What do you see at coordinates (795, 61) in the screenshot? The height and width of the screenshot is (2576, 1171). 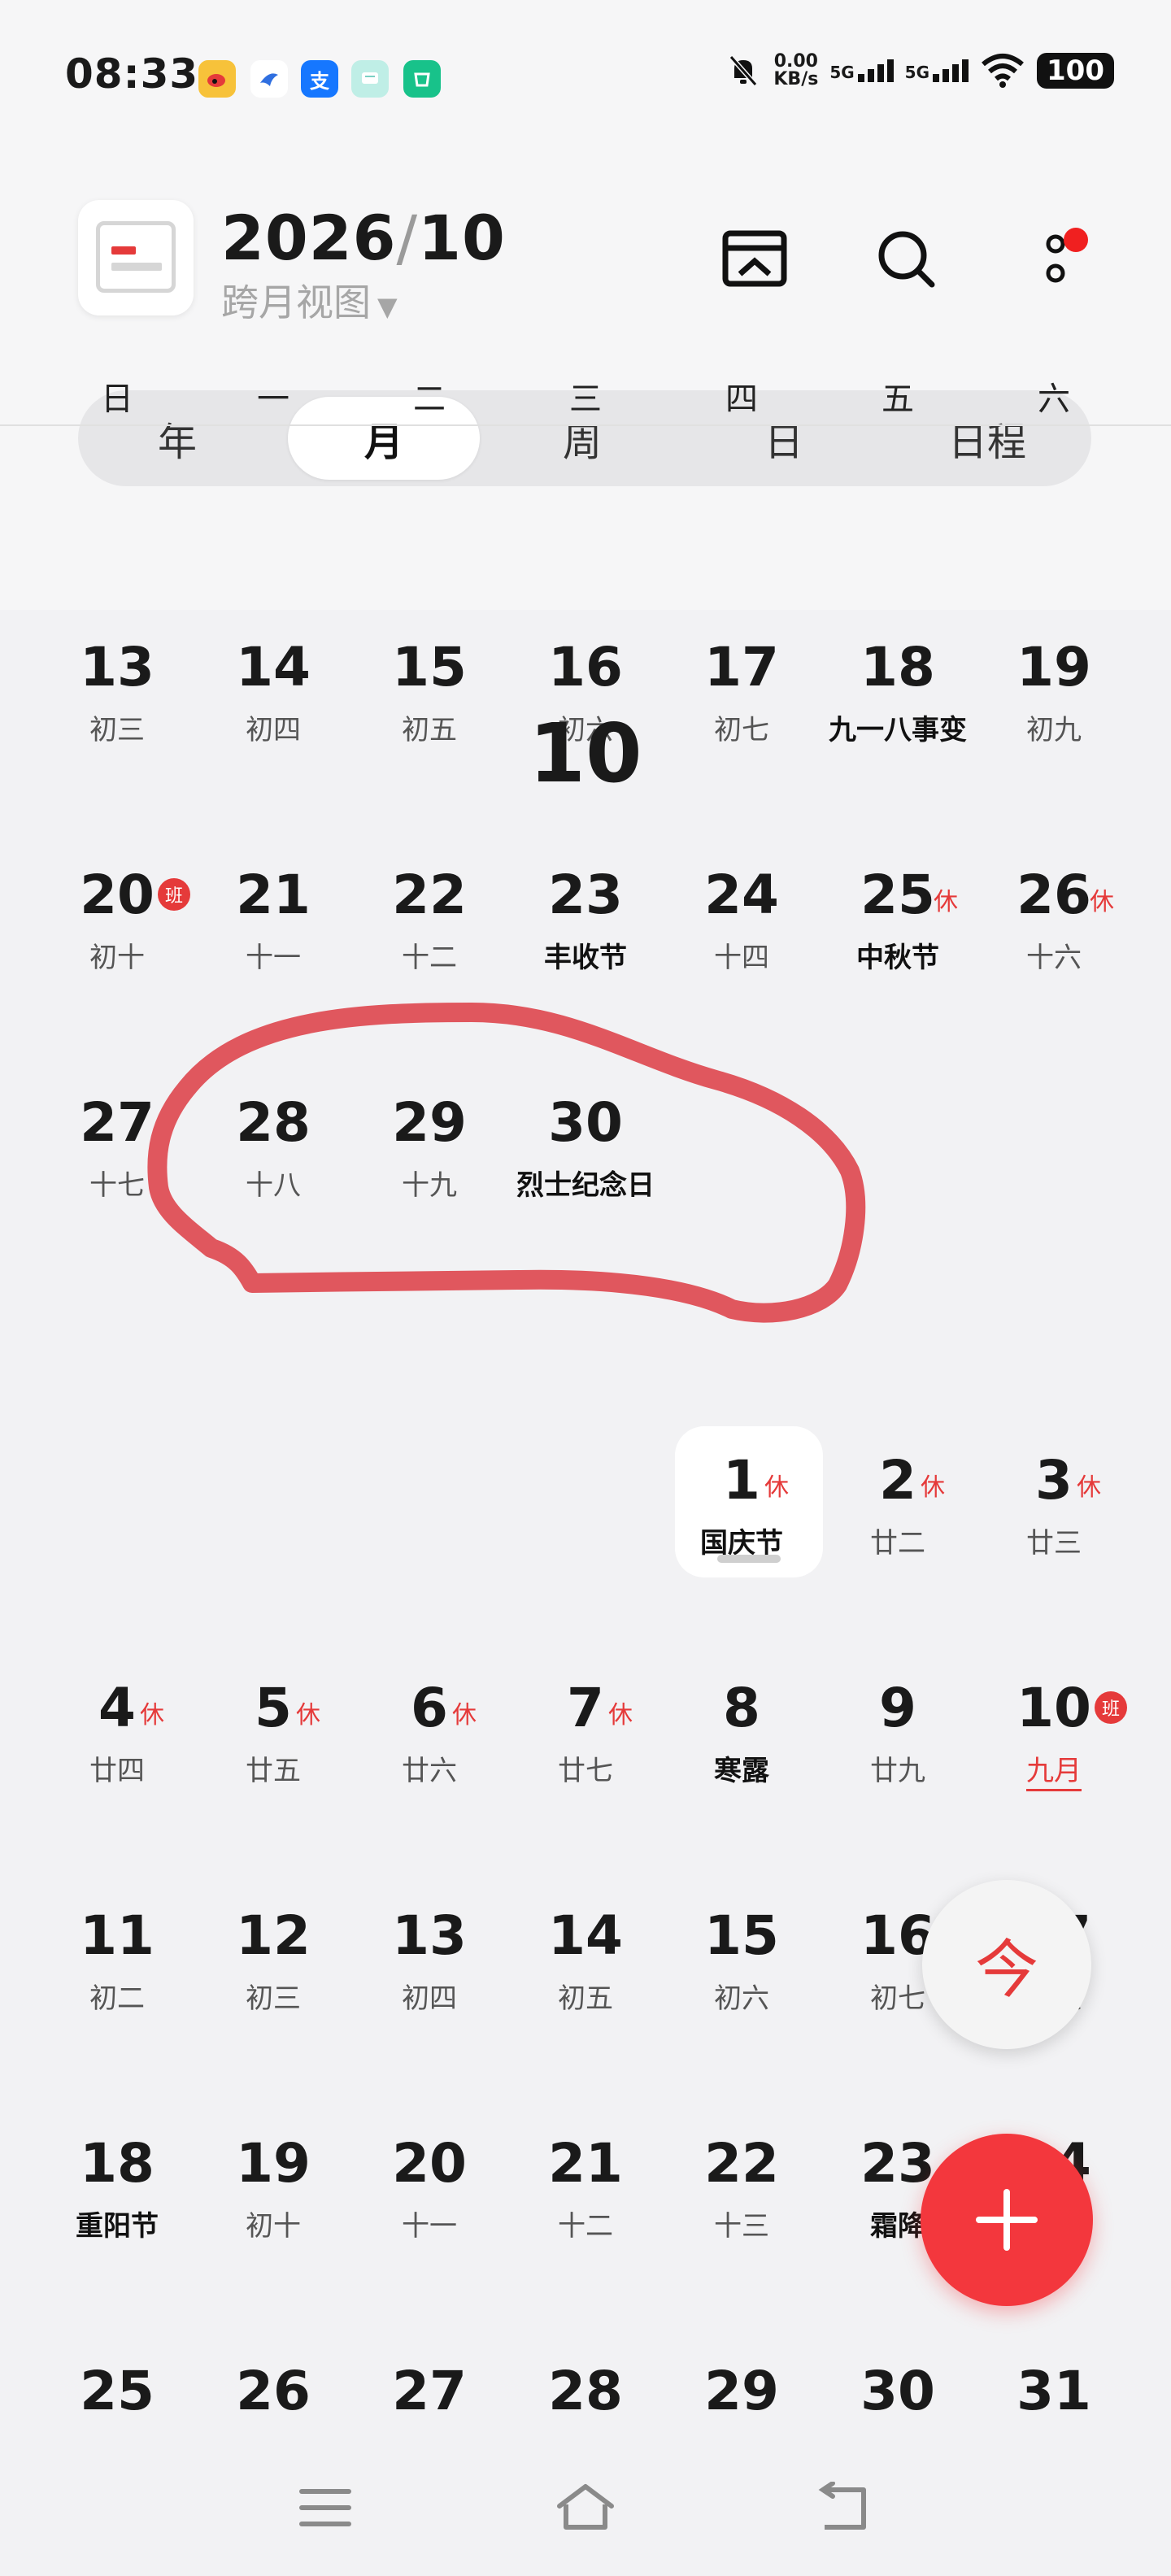 I see `network-speed-value: 0.00` at bounding box center [795, 61].